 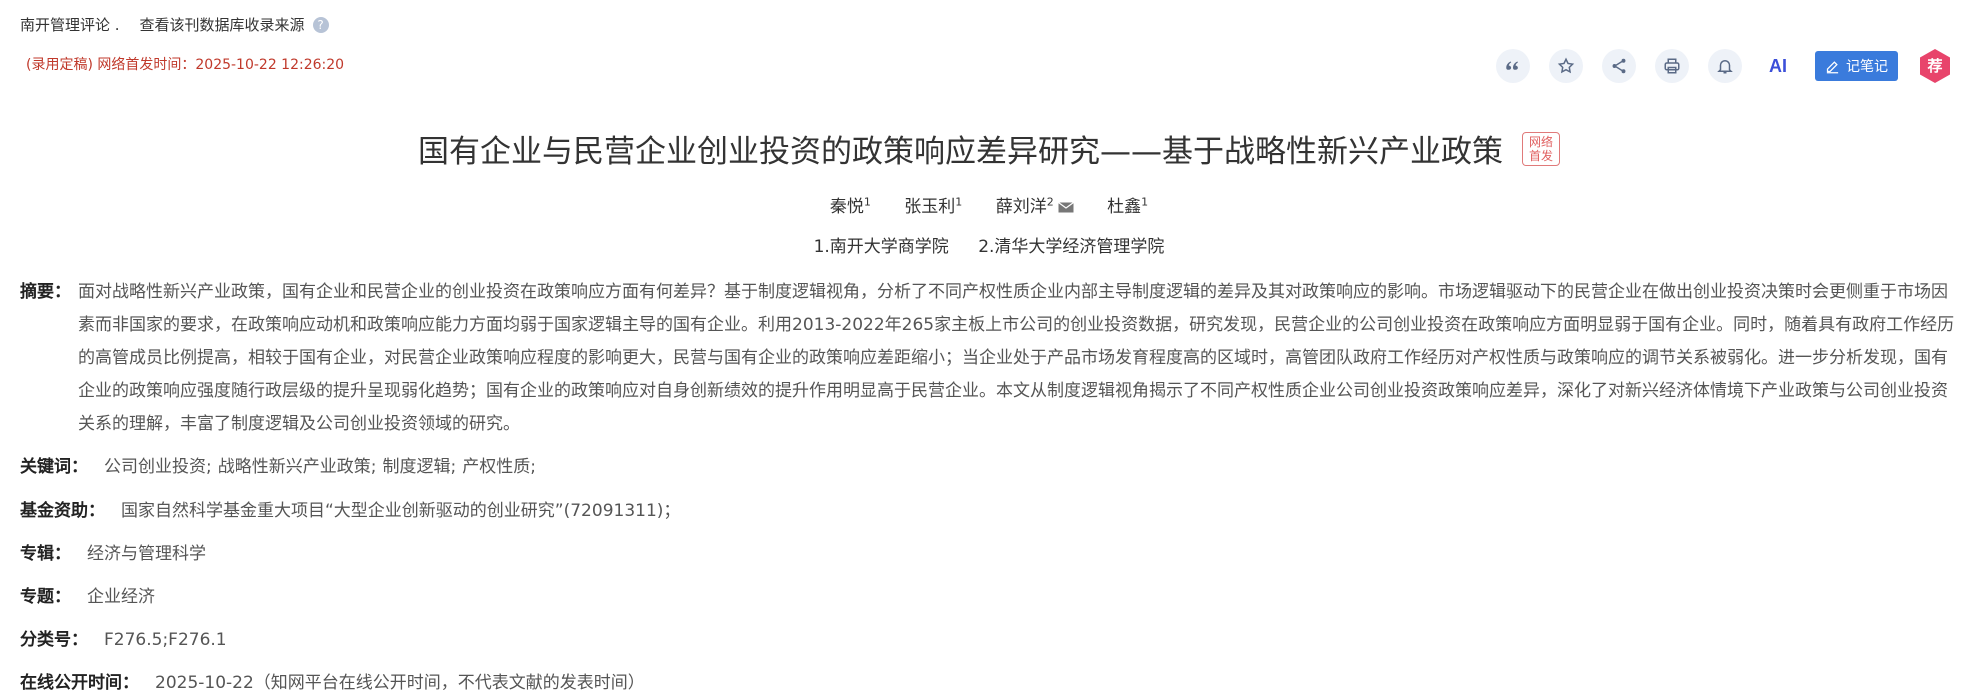 I want to click on series-label: 专辑：, so click(x=45, y=554).